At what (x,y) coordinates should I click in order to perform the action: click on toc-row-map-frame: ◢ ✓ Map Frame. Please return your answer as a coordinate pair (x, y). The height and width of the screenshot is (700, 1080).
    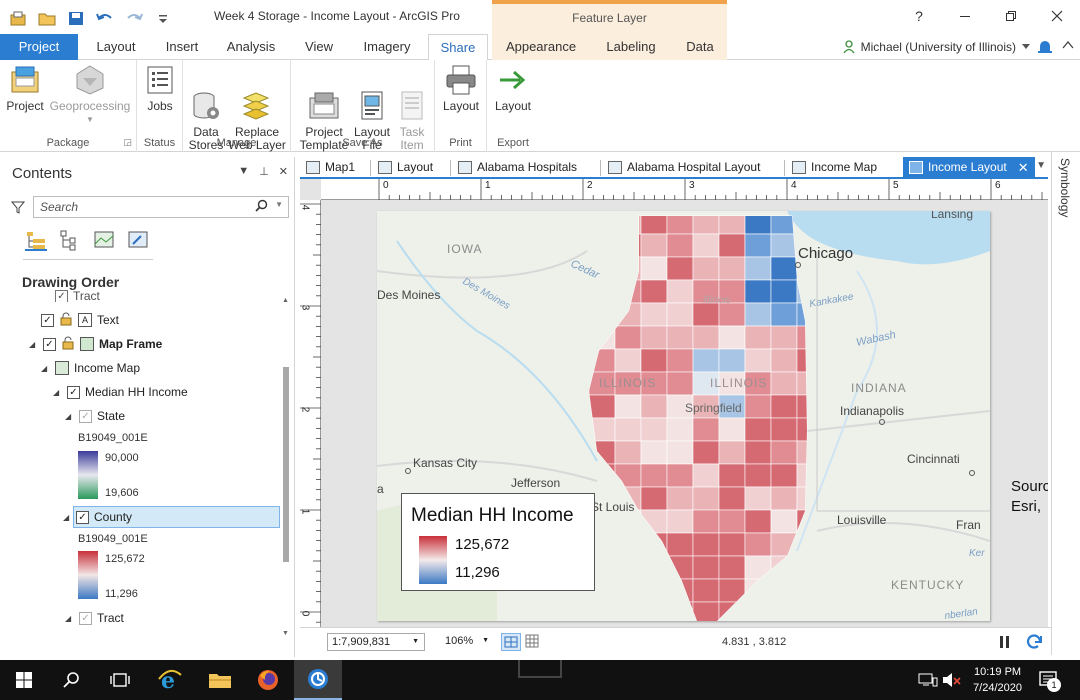
    Looking at the image, I should click on (95, 344).